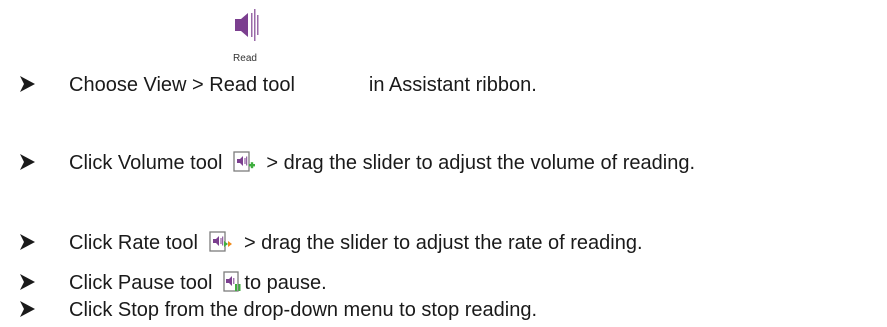 The height and width of the screenshot is (327, 887). What do you see at coordinates (141, 283) in the screenshot?
I see `item-text: Click Pause tool` at bounding box center [141, 283].